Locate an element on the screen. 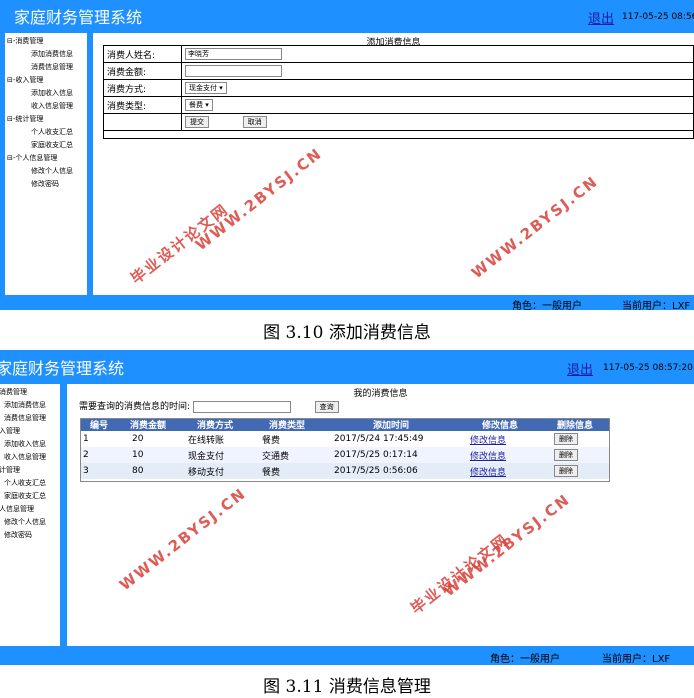 The image size is (694, 698). nav-group-profile: ⊟-个人信息管理 is located at coordinates (32, 158).